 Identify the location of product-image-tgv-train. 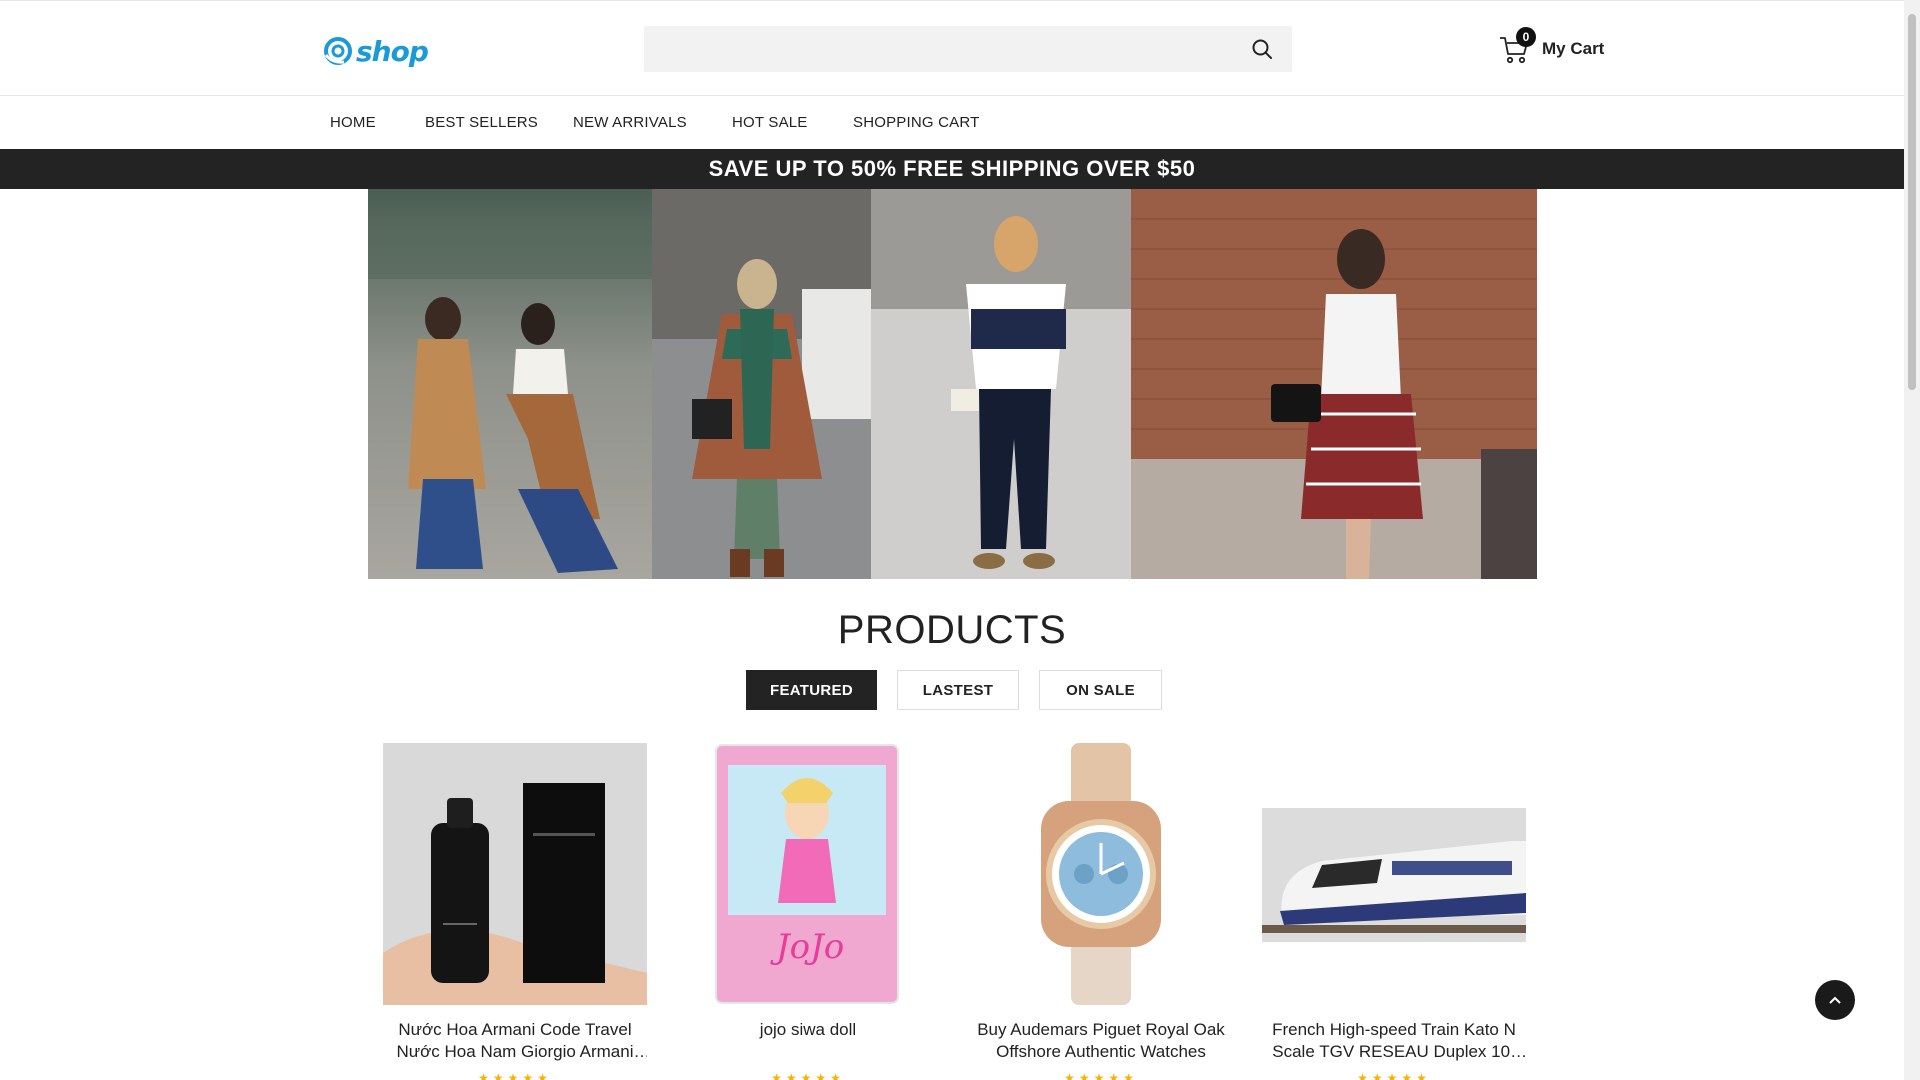
(1394, 874).